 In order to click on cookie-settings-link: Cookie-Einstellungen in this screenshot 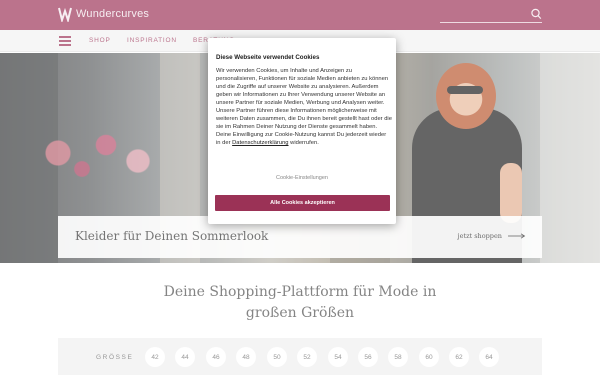, I will do `click(302, 178)`.